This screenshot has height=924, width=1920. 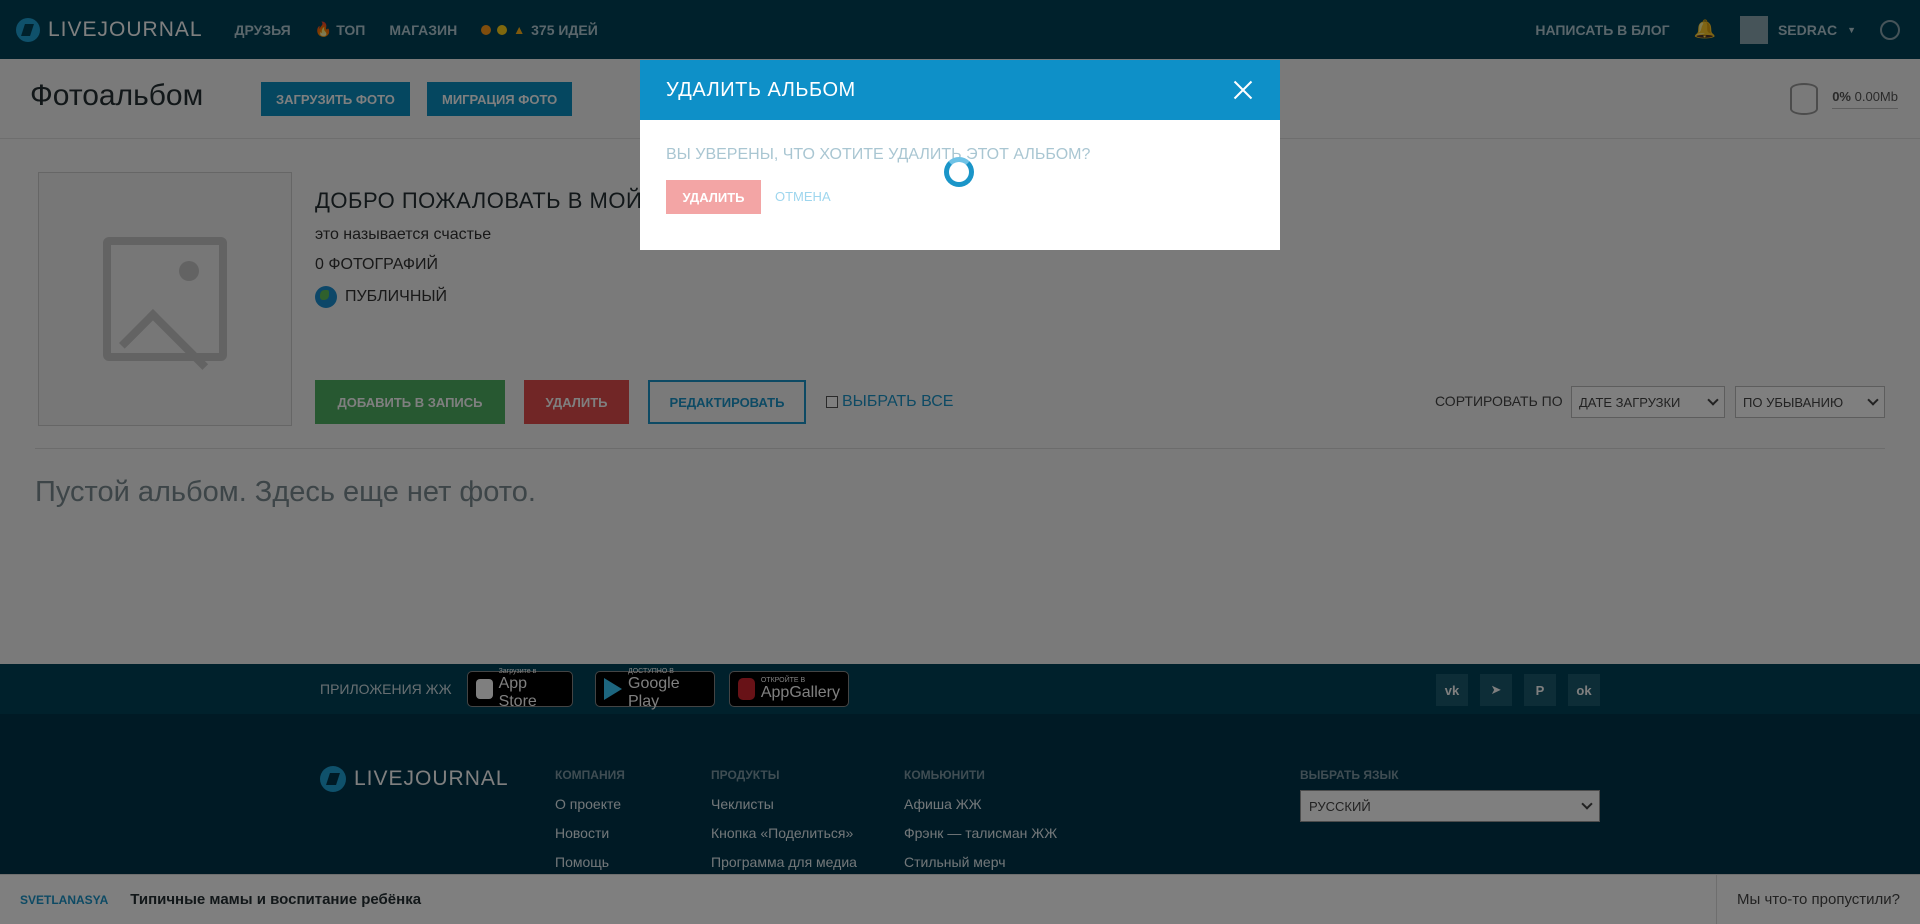 I want to click on close-icon, so click(x=1243, y=90).